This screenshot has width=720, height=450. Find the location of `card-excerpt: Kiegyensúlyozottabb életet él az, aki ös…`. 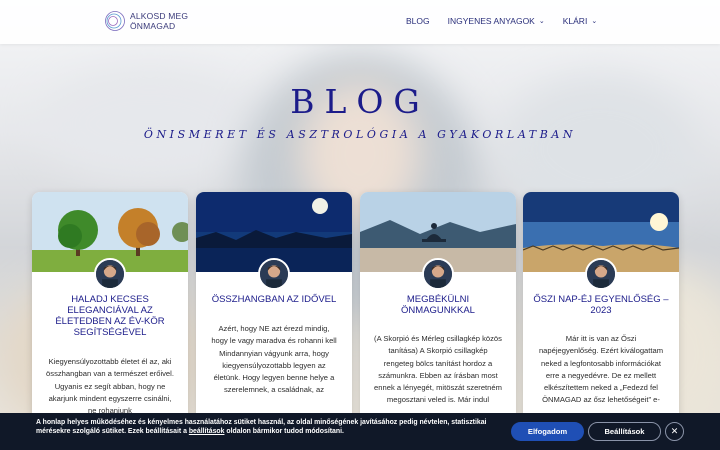

card-excerpt: Kiegyensúlyozottabb életet él az, aki ös… is located at coordinates (110, 386).